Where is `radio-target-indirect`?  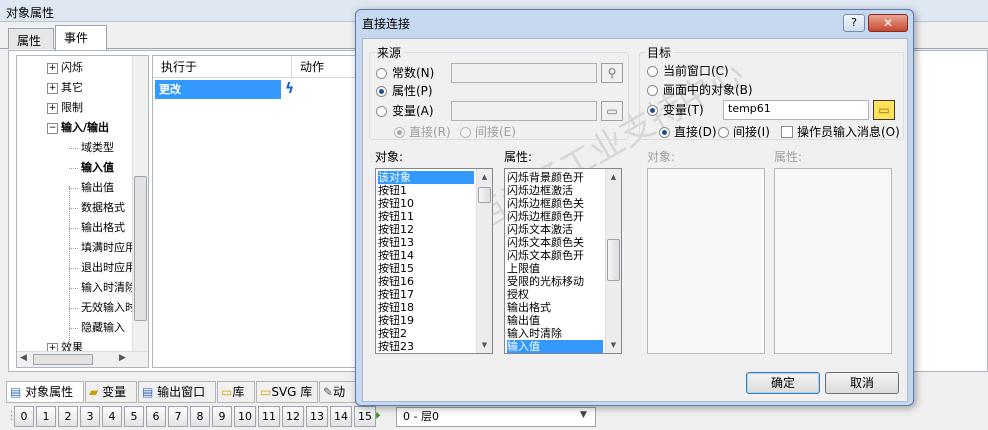 radio-target-indirect is located at coordinates (723, 132).